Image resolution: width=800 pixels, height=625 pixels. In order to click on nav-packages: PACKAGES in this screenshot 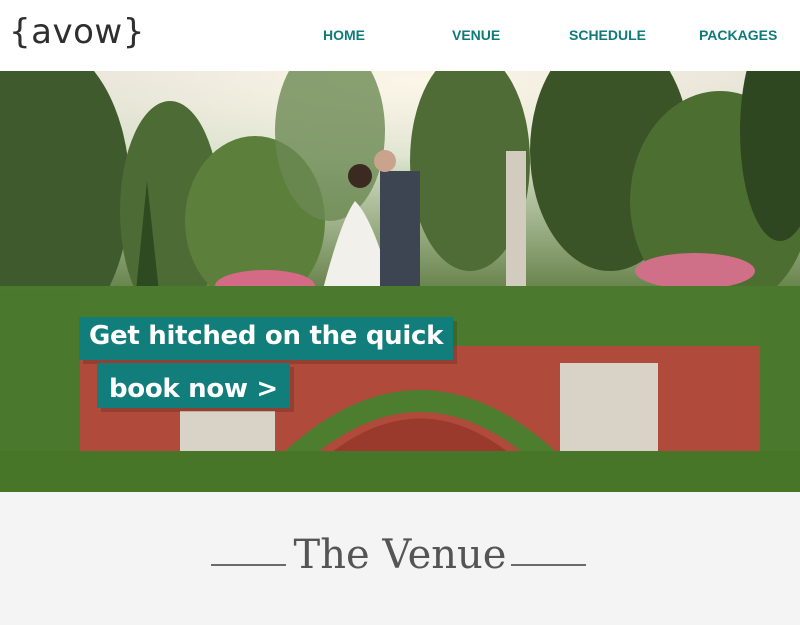, I will do `click(738, 35)`.